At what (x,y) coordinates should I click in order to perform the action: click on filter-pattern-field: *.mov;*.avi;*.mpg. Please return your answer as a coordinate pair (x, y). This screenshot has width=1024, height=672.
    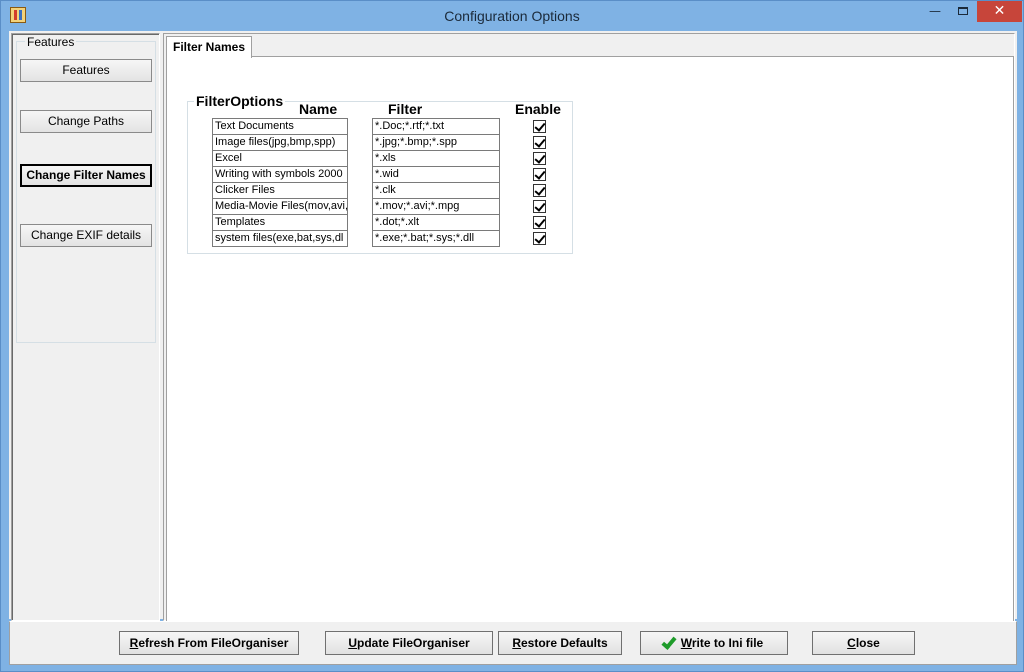
    Looking at the image, I should click on (436, 206).